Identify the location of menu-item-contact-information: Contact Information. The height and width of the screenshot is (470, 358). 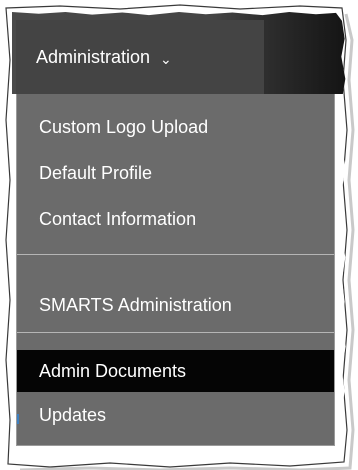
(175, 219).